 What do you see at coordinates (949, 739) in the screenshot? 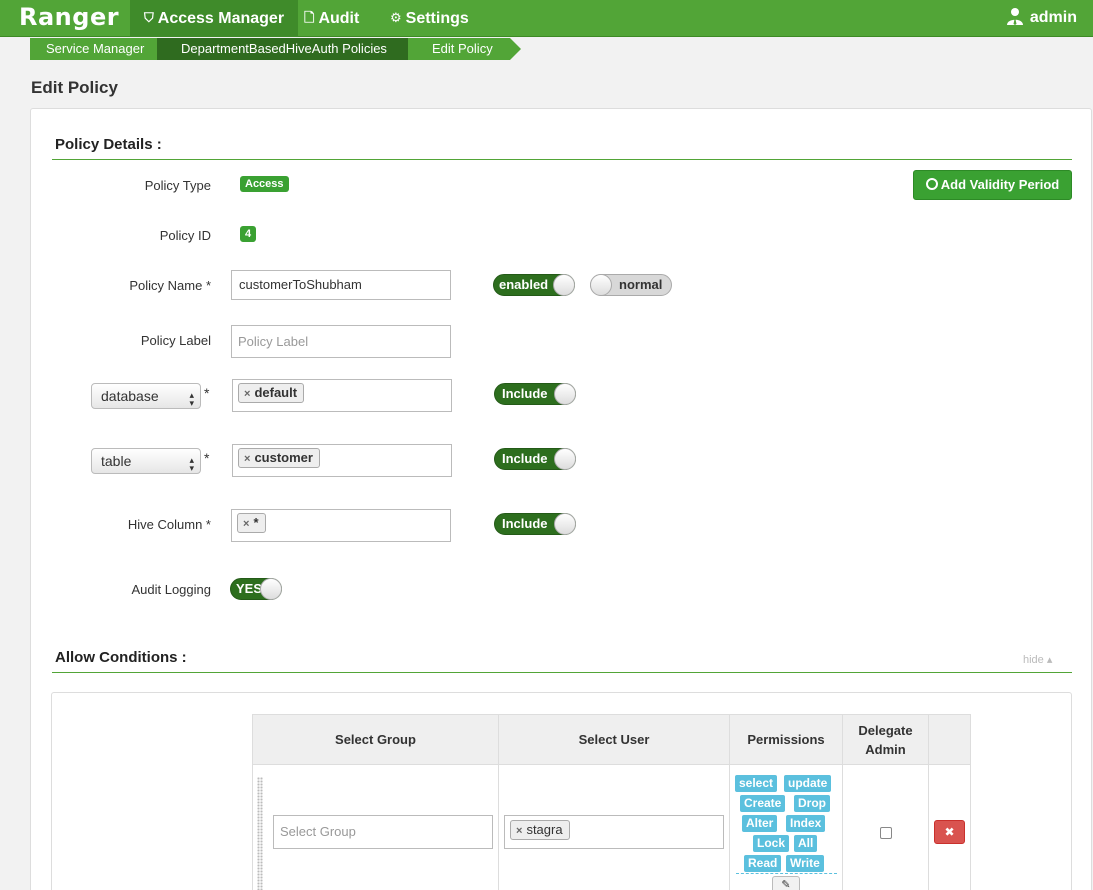
I see `col-actions` at bounding box center [949, 739].